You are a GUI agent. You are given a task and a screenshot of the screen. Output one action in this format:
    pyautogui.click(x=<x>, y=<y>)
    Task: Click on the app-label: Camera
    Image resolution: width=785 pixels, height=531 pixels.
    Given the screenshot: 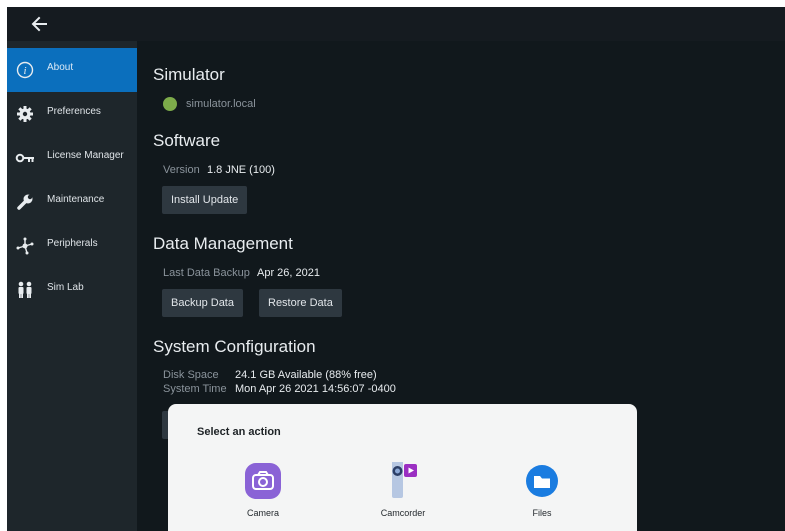 What is the action you would take?
    pyautogui.click(x=262, y=513)
    